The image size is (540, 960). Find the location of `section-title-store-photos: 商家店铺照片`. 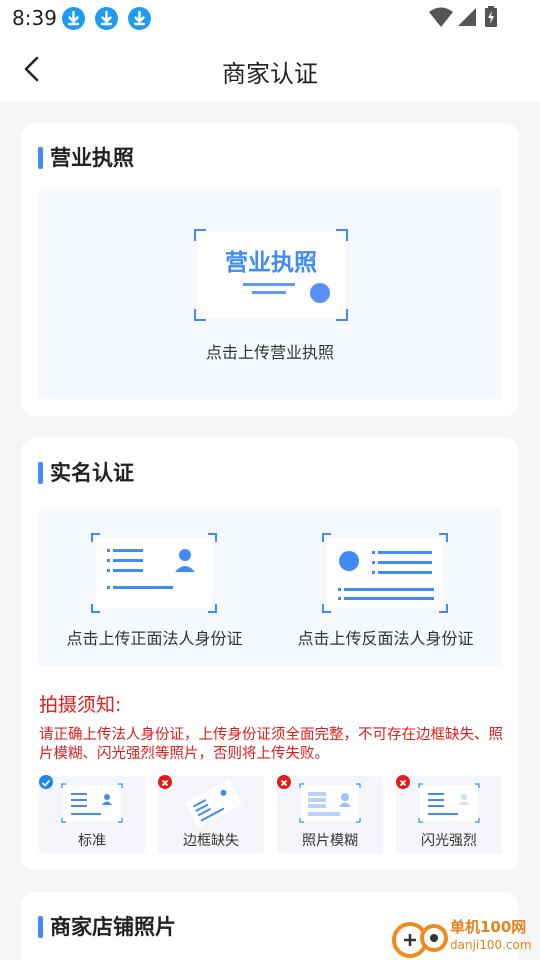

section-title-store-photos: 商家店铺照片 is located at coordinates (107, 927).